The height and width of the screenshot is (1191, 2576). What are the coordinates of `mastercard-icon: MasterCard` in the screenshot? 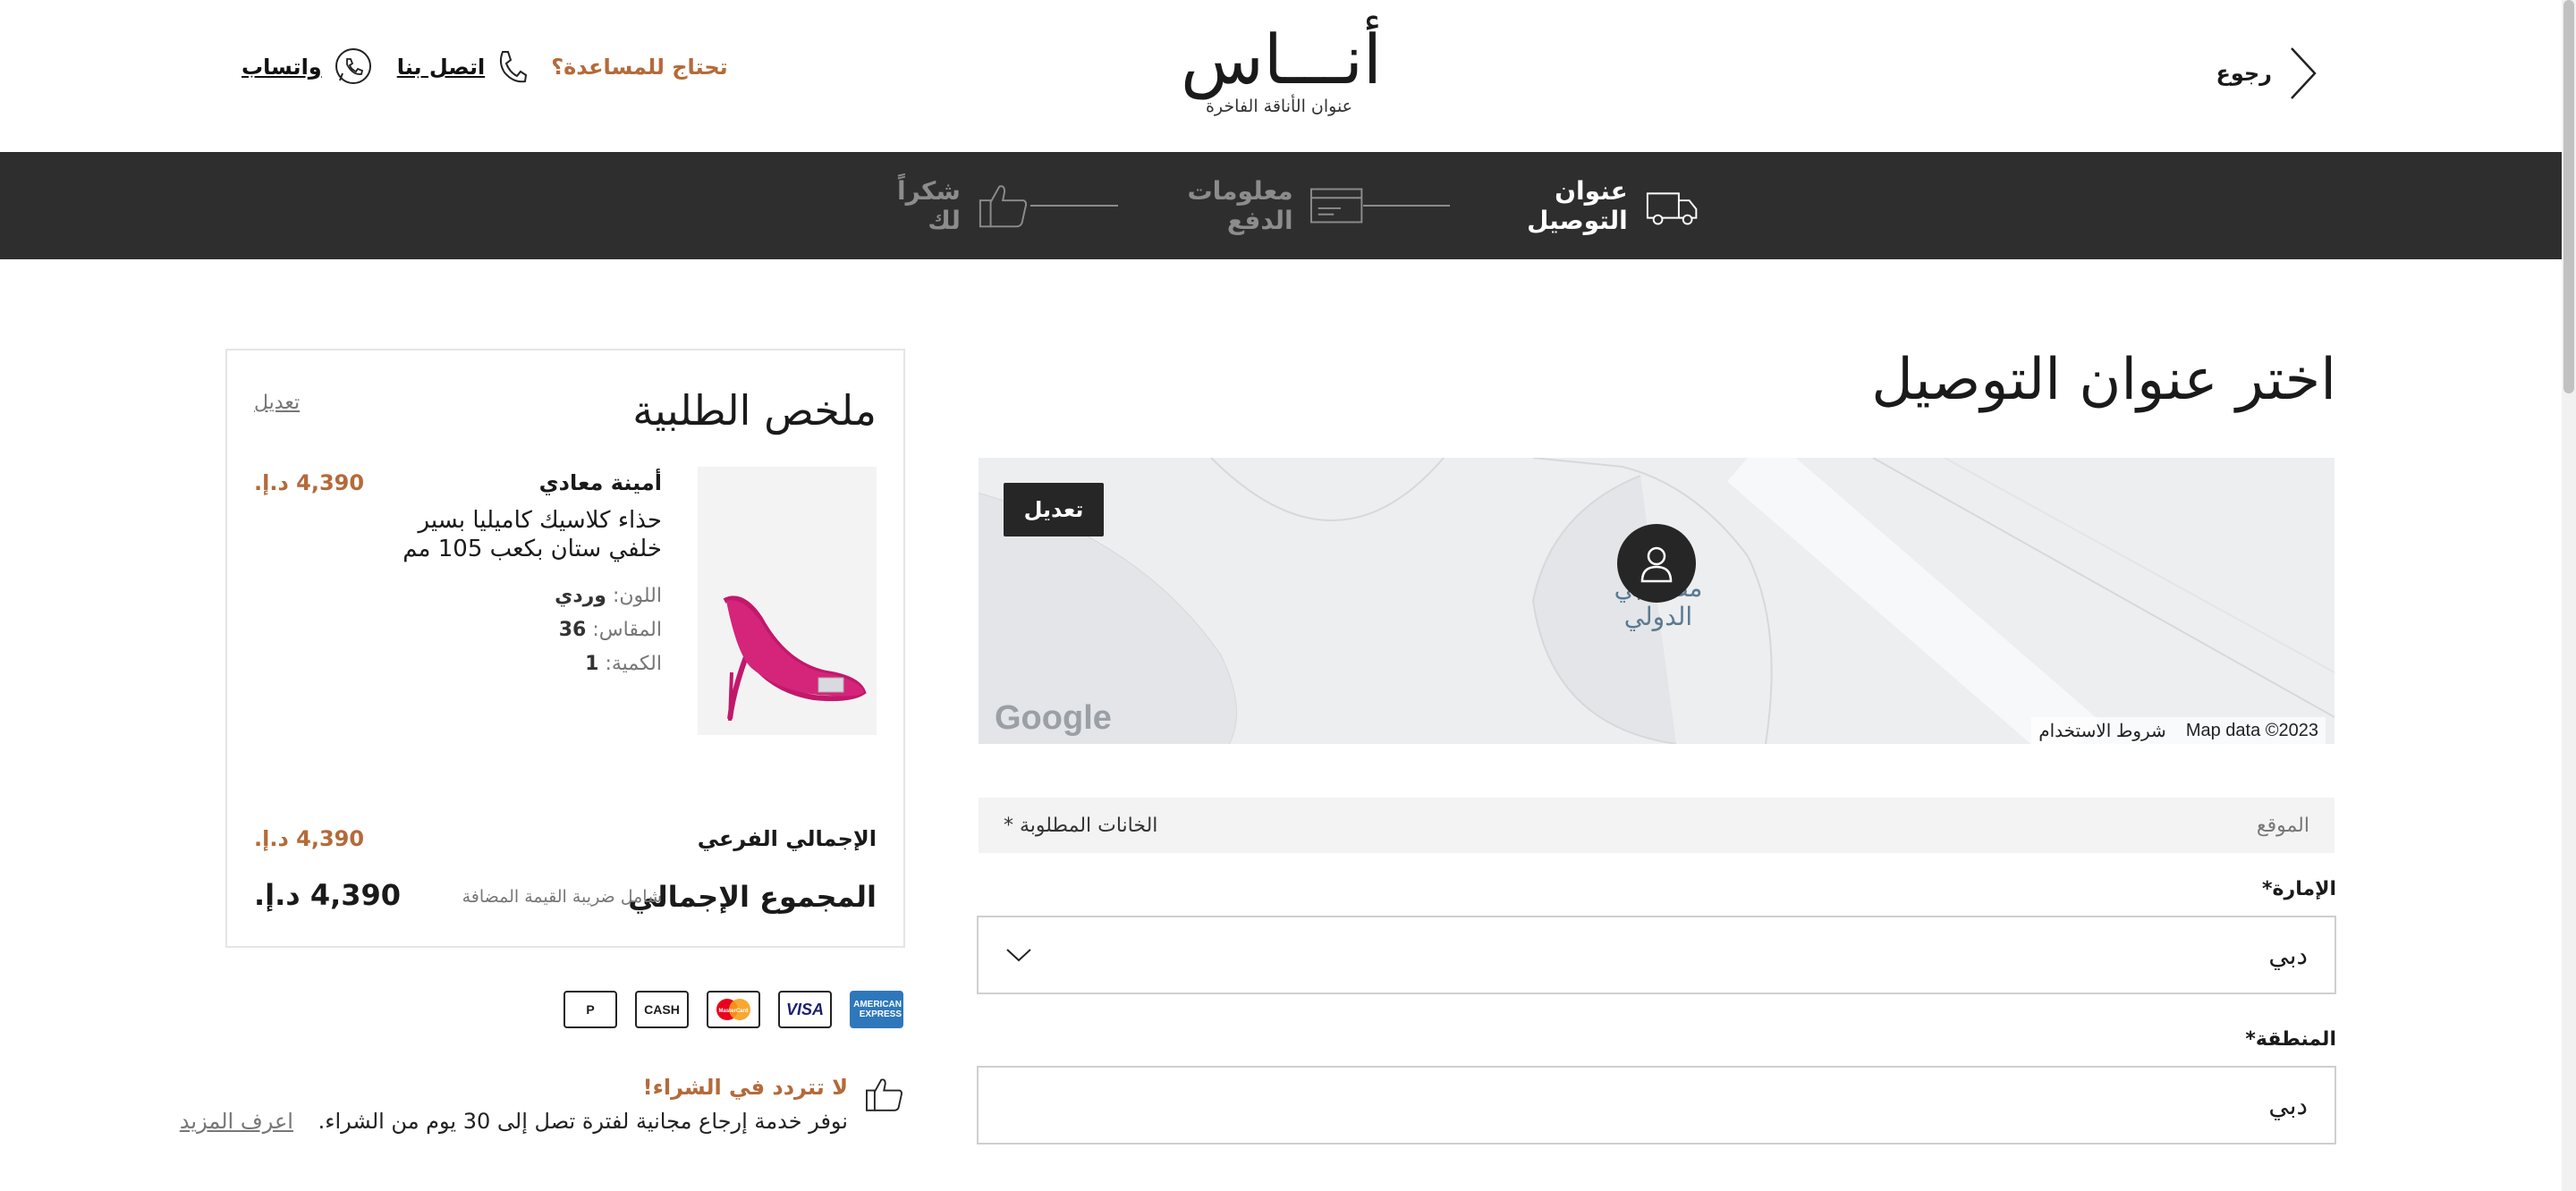 It's located at (733, 1009).